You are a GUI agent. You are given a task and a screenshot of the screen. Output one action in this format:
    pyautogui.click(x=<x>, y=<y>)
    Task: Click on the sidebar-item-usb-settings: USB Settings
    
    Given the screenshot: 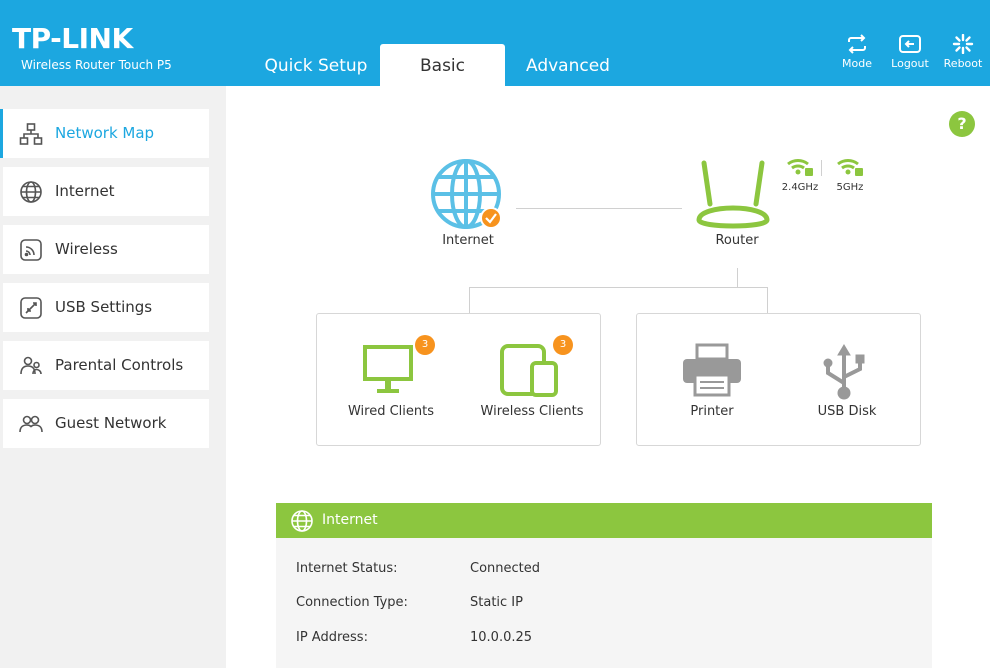 What is the action you would take?
    pyautogui.click(x=106, y=307)
    